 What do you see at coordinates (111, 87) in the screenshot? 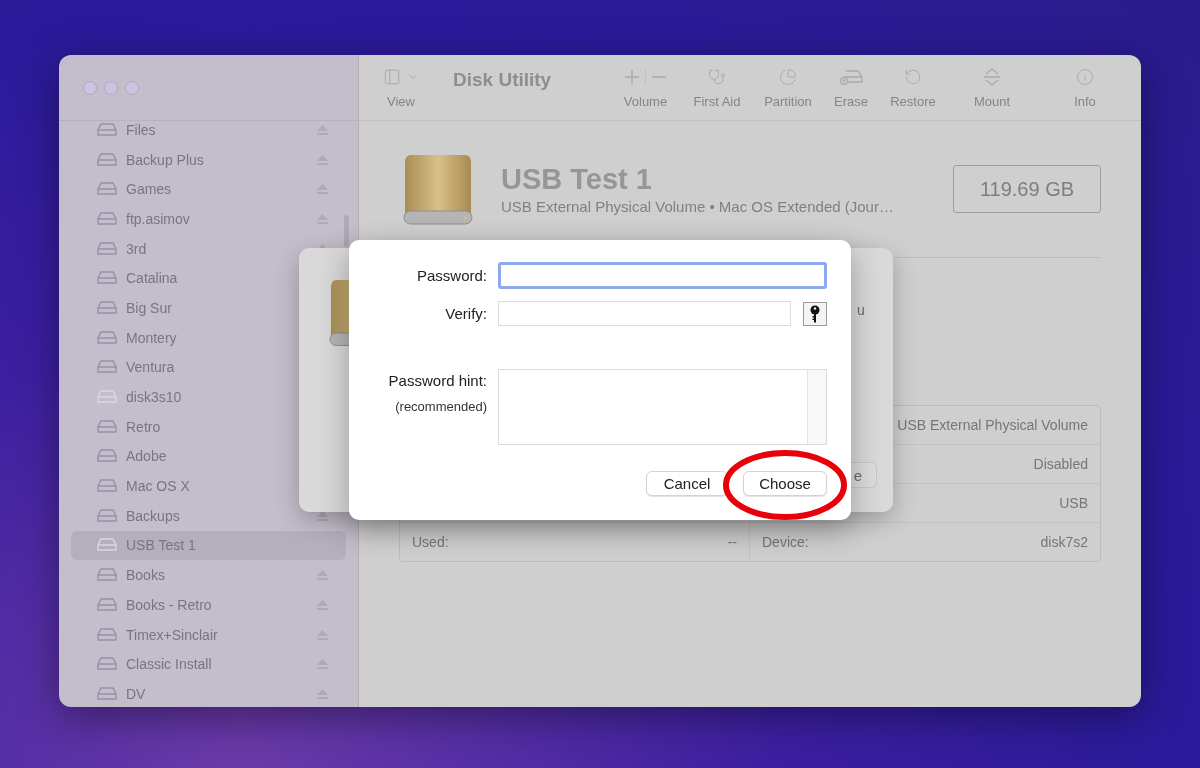
I see `minimize-button` at bounding box center [111, 87].